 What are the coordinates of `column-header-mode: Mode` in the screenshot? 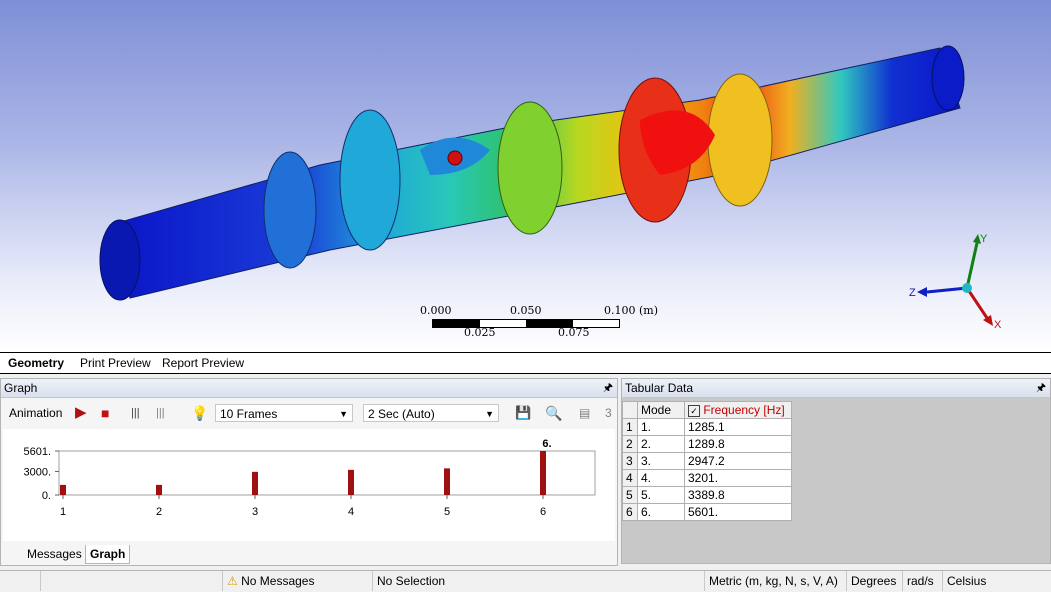 It's located at (661, 410).